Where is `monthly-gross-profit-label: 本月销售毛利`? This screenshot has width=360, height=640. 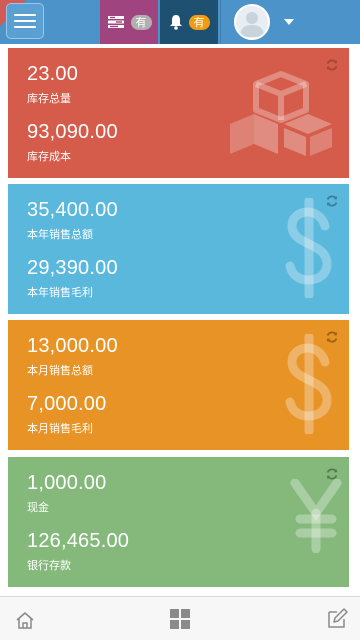 monthly-gross-profit-label: 本月销售毛利 is located at coordinates (60, 428).